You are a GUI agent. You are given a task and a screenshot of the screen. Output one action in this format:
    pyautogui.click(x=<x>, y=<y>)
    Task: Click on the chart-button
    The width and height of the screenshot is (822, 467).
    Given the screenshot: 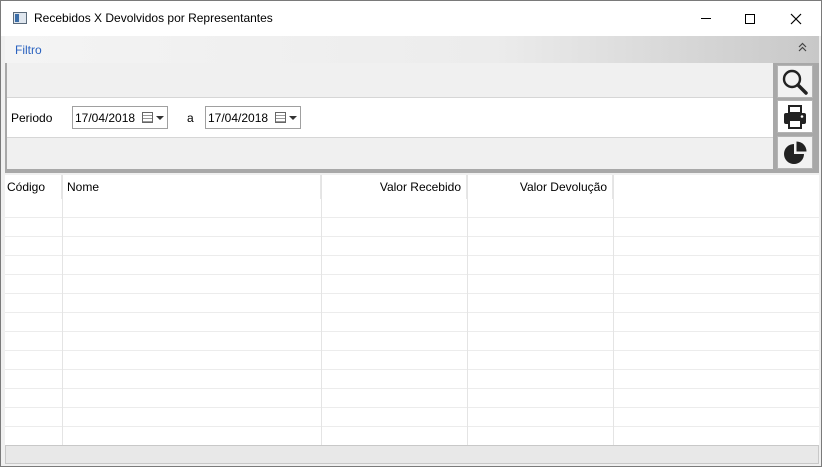 What is the action you would take?
    pyautogui.click(x=795, y=152)
    